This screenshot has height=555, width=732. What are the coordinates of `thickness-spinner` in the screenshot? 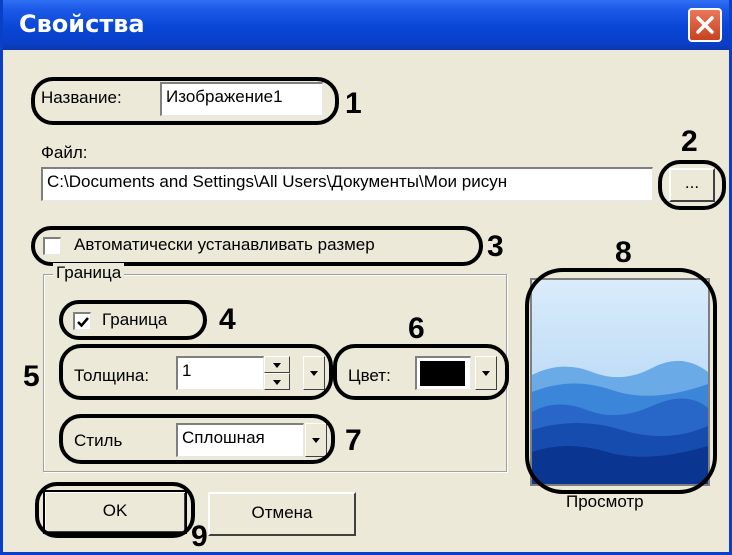 It's located at (277, 373).